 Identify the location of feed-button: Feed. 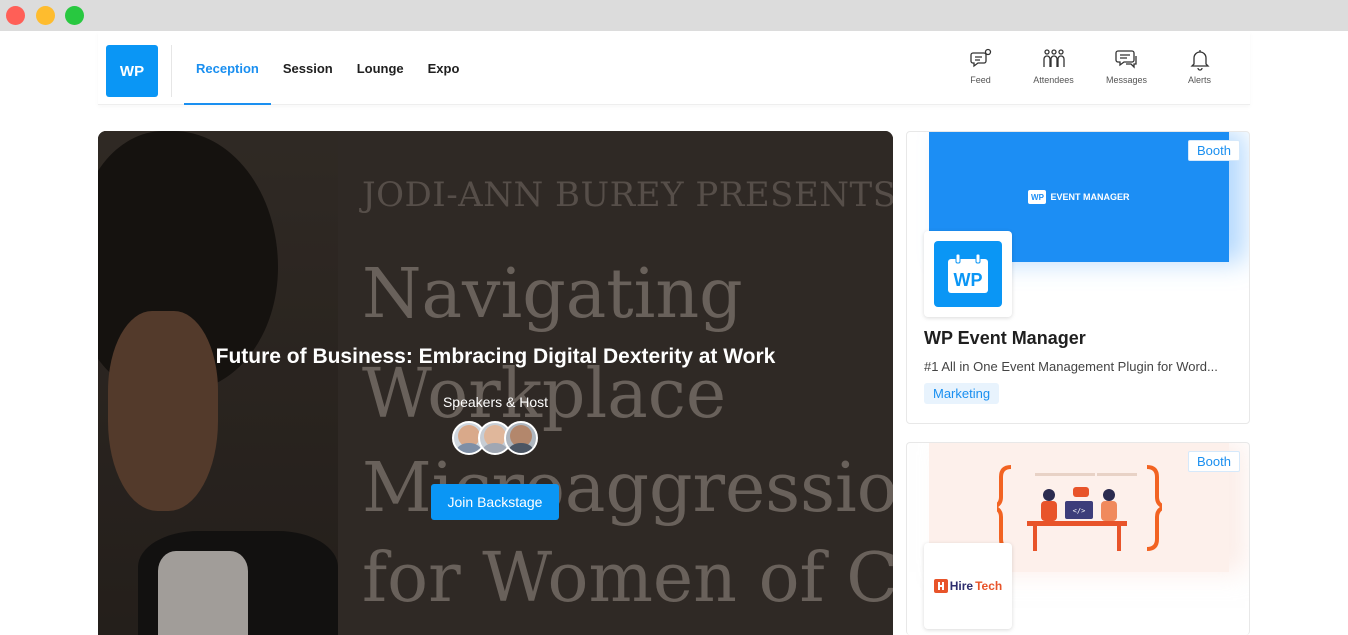
(980, 66).